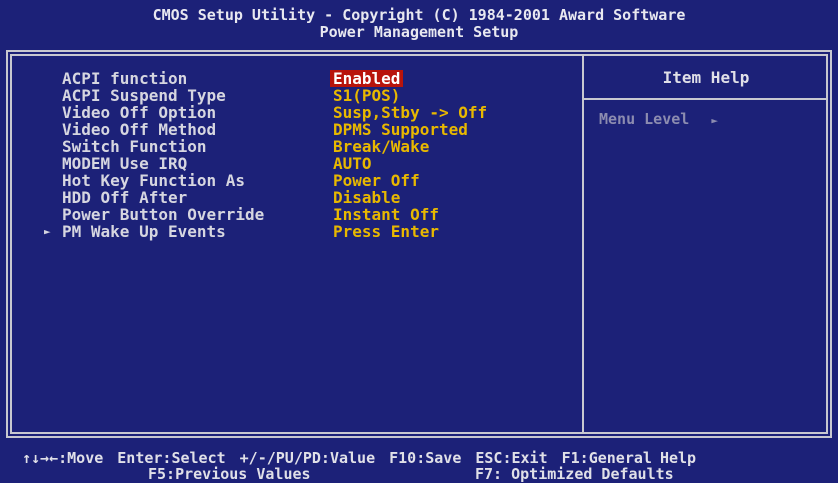  Describe the element at coordinates (706, 77) in the screenshot. I see `item-help-title: Item Help` at that location.